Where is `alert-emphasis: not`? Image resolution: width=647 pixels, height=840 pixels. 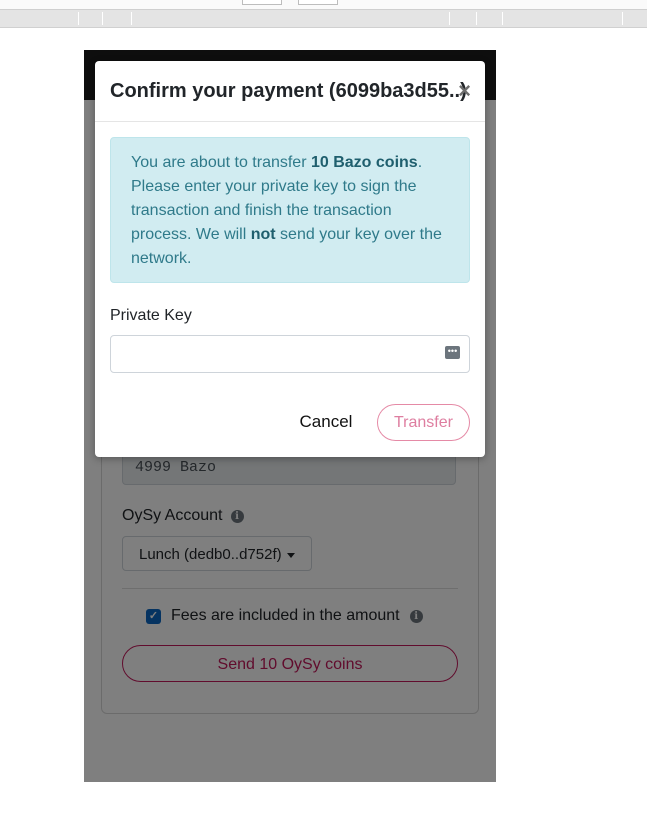 alert-emphasis: not is located at coordinates (263, 234).